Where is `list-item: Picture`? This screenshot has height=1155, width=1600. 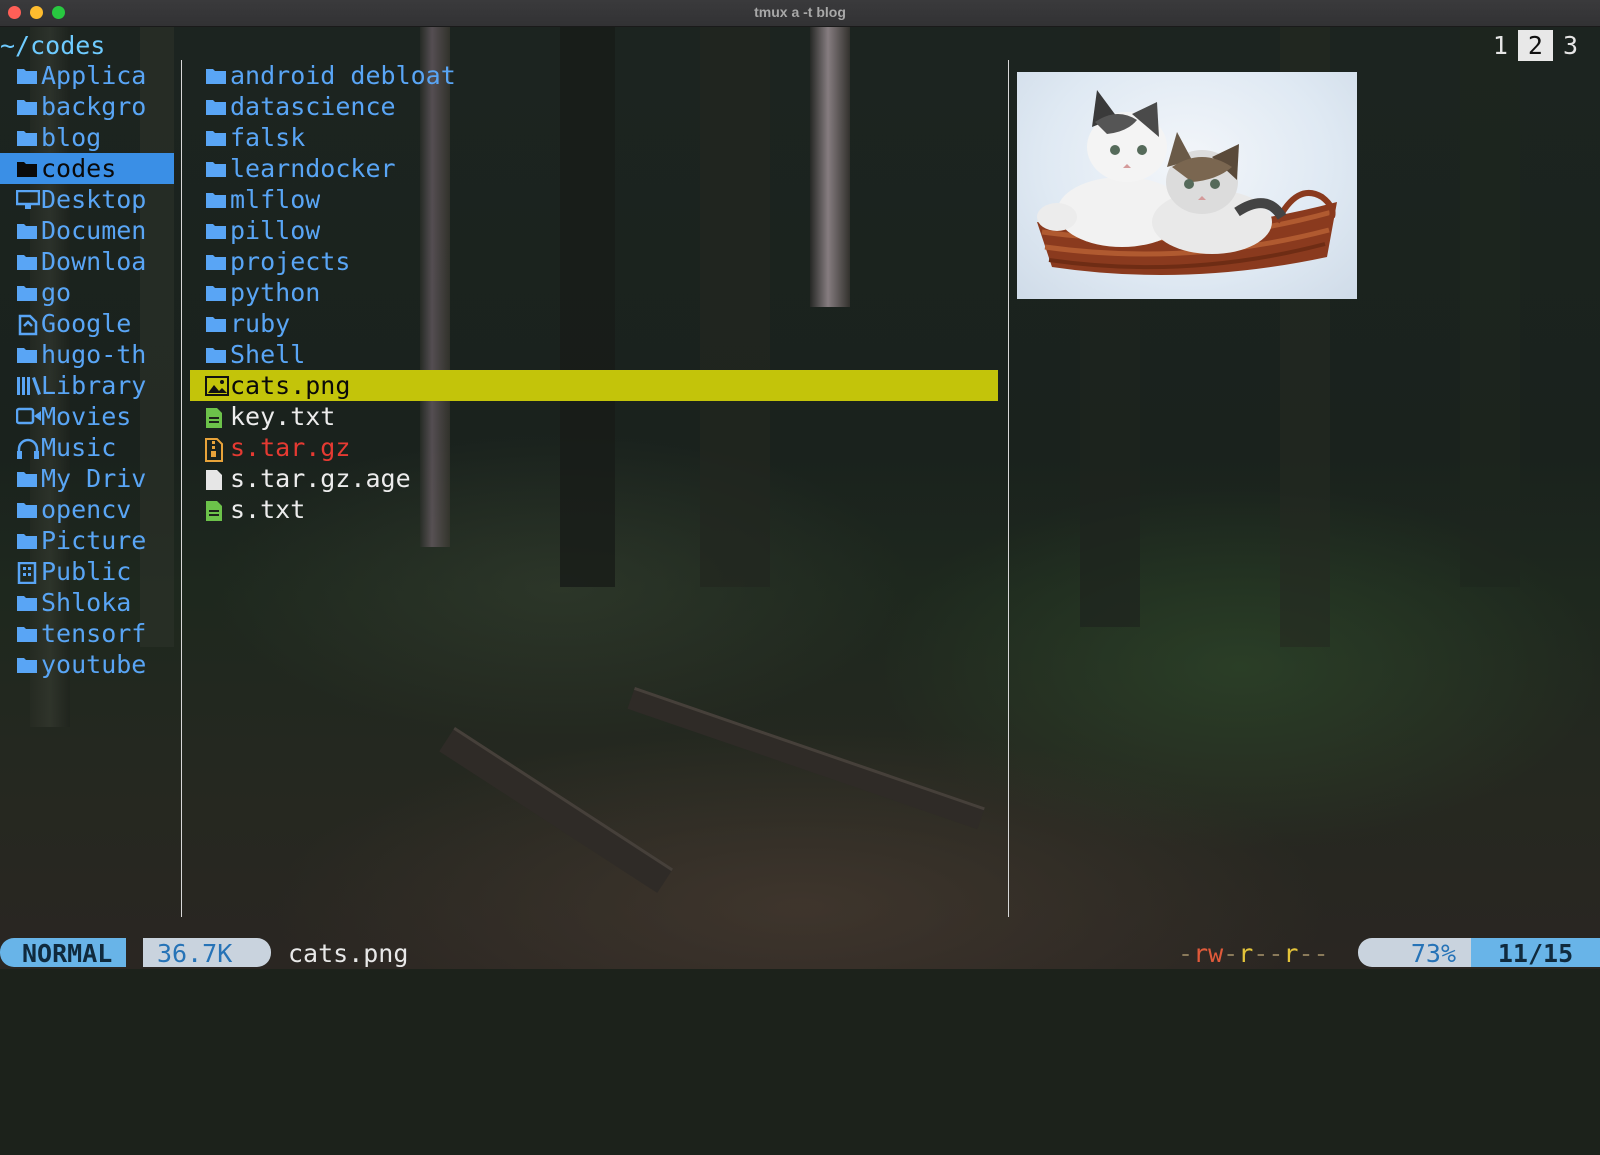 list-item: Picture is located at coordinates (87, 540).